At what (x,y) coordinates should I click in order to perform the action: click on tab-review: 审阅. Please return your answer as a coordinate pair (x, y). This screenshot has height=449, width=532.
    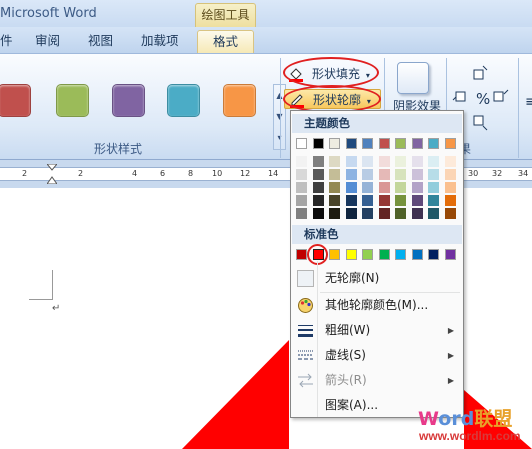
    Looking at the image, I should click on (50, 41).